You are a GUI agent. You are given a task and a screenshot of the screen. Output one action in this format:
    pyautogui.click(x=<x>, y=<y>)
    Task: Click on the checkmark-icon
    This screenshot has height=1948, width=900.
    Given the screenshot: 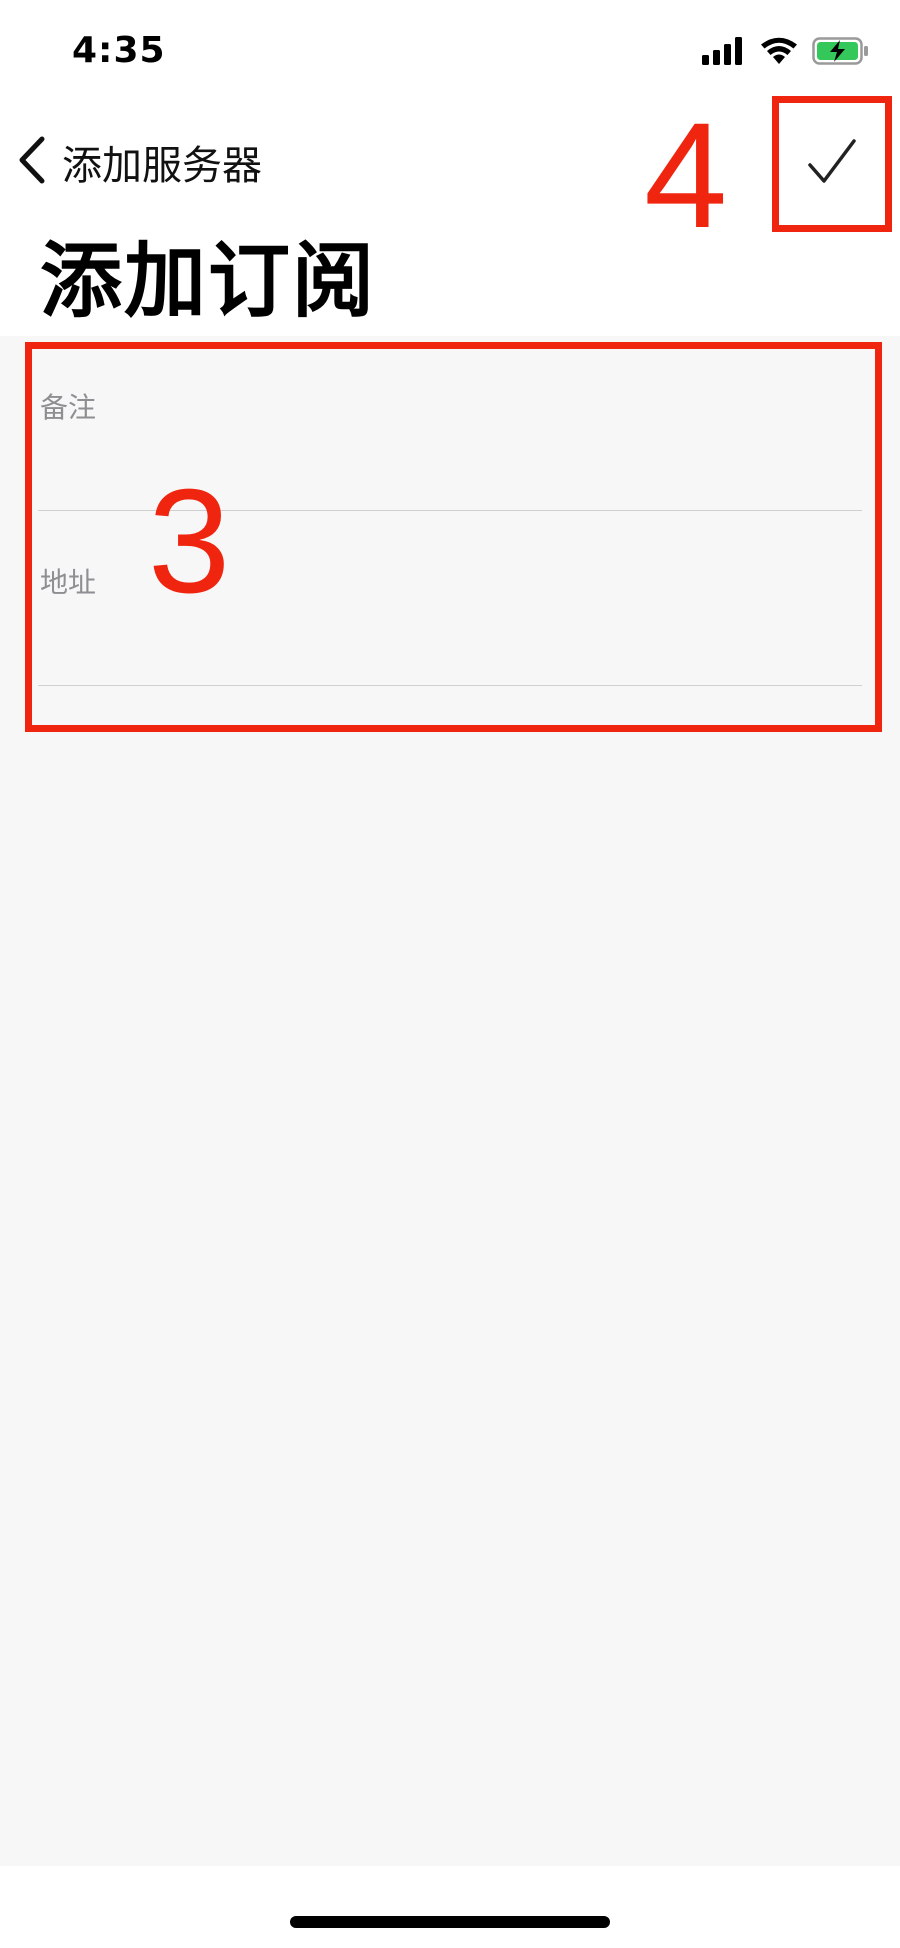 What is the action you would take?
    pyautogui.click(x=832, y=164)
    